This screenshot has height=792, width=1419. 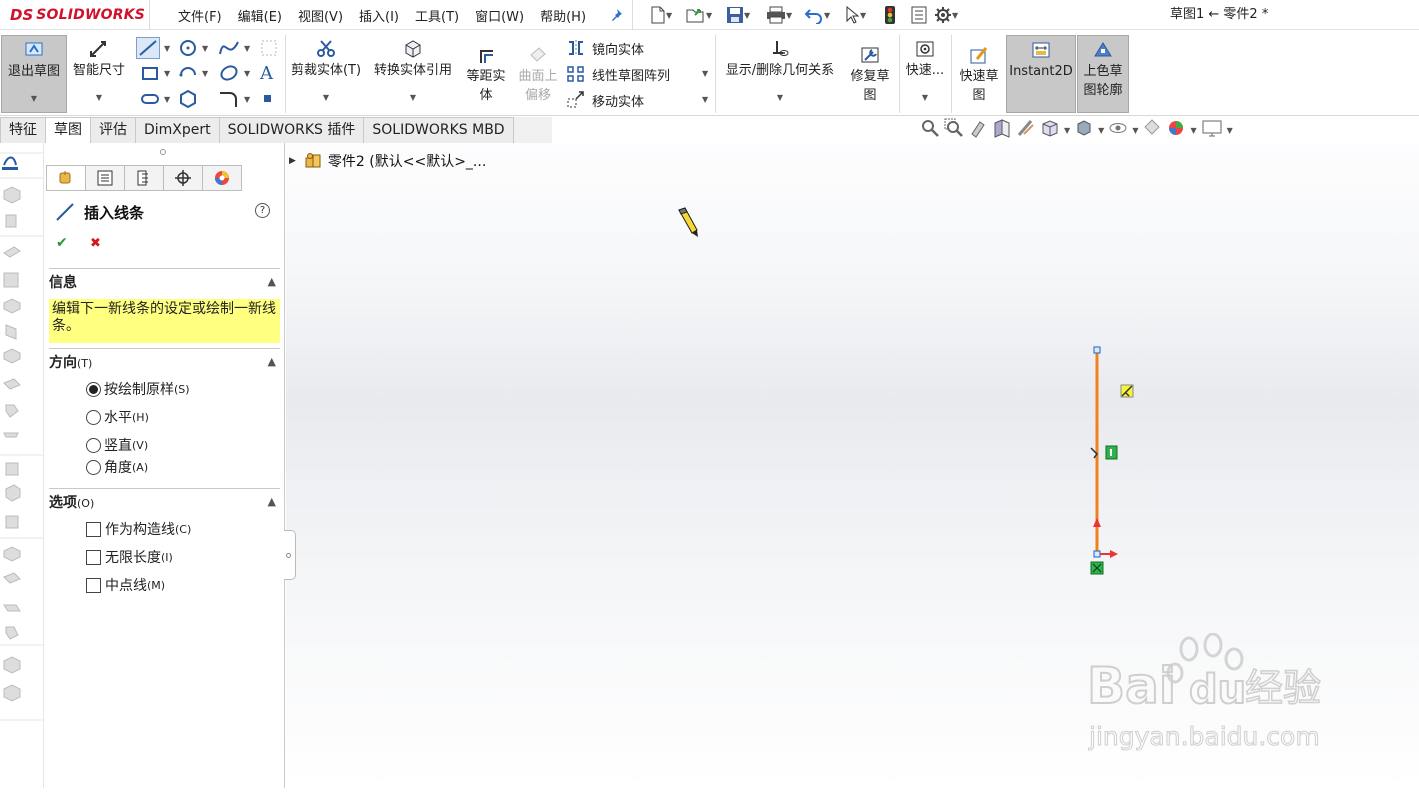 I want to click on repair-sketch-button: 修复草 图, so click(x=870, y=77).